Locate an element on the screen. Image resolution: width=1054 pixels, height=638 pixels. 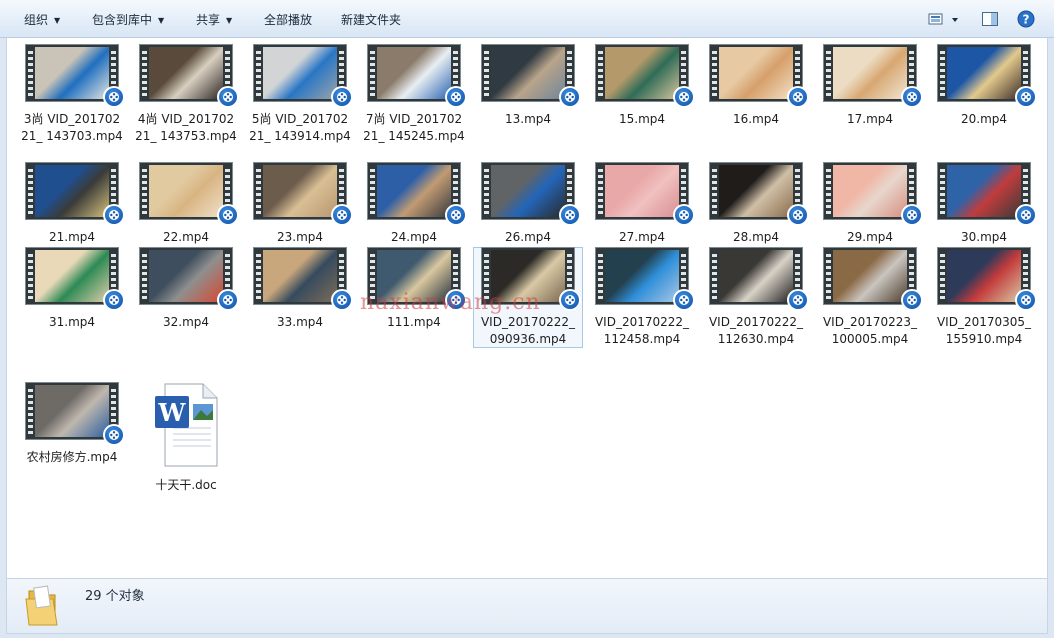
view-options-chevron-down-icon is located at coordinates (955, 19).